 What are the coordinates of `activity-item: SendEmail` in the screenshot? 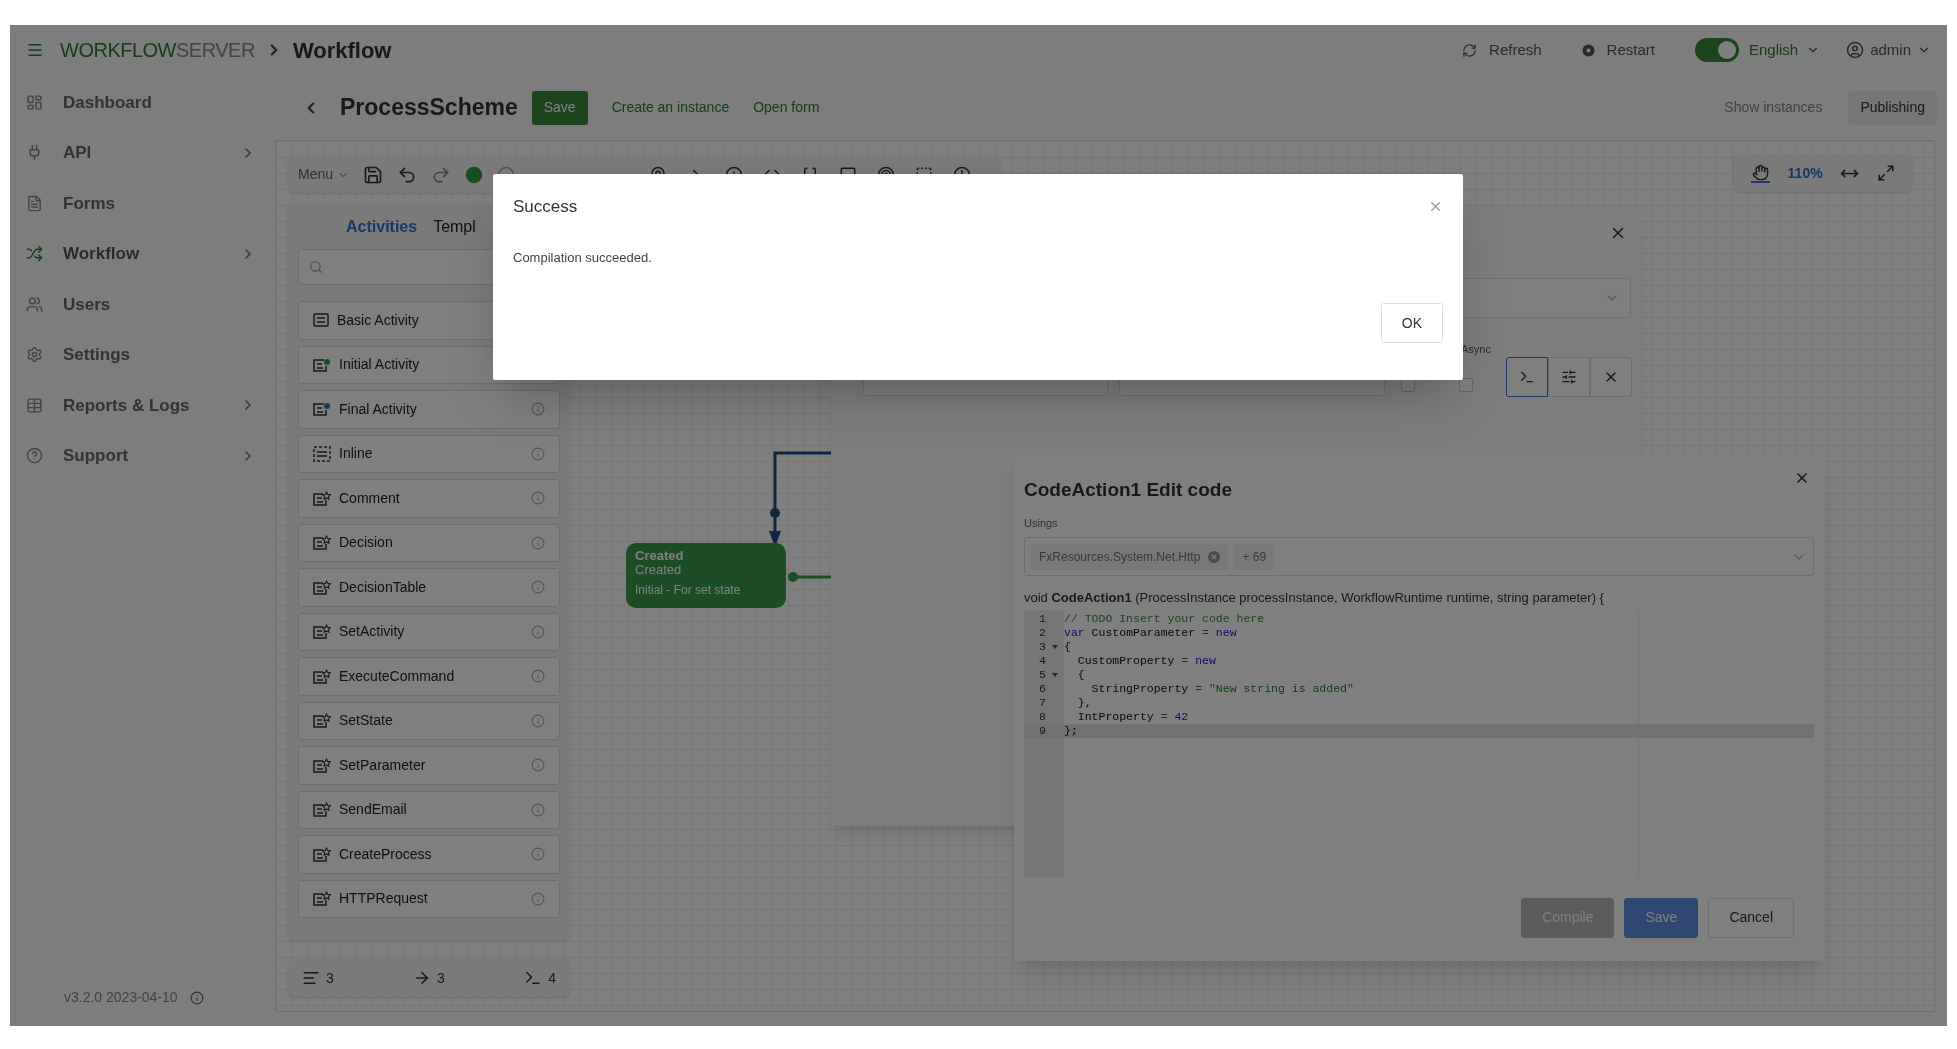 It's located at (429, 809).